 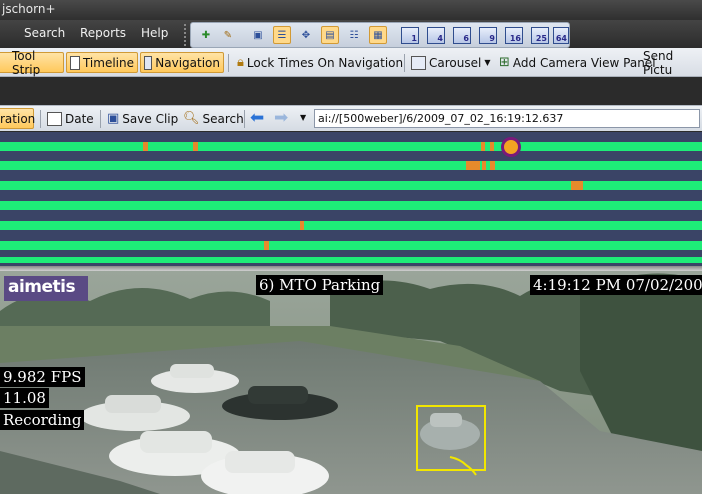 I want to click on recording-status: Recording, so click(x=42, y=420).